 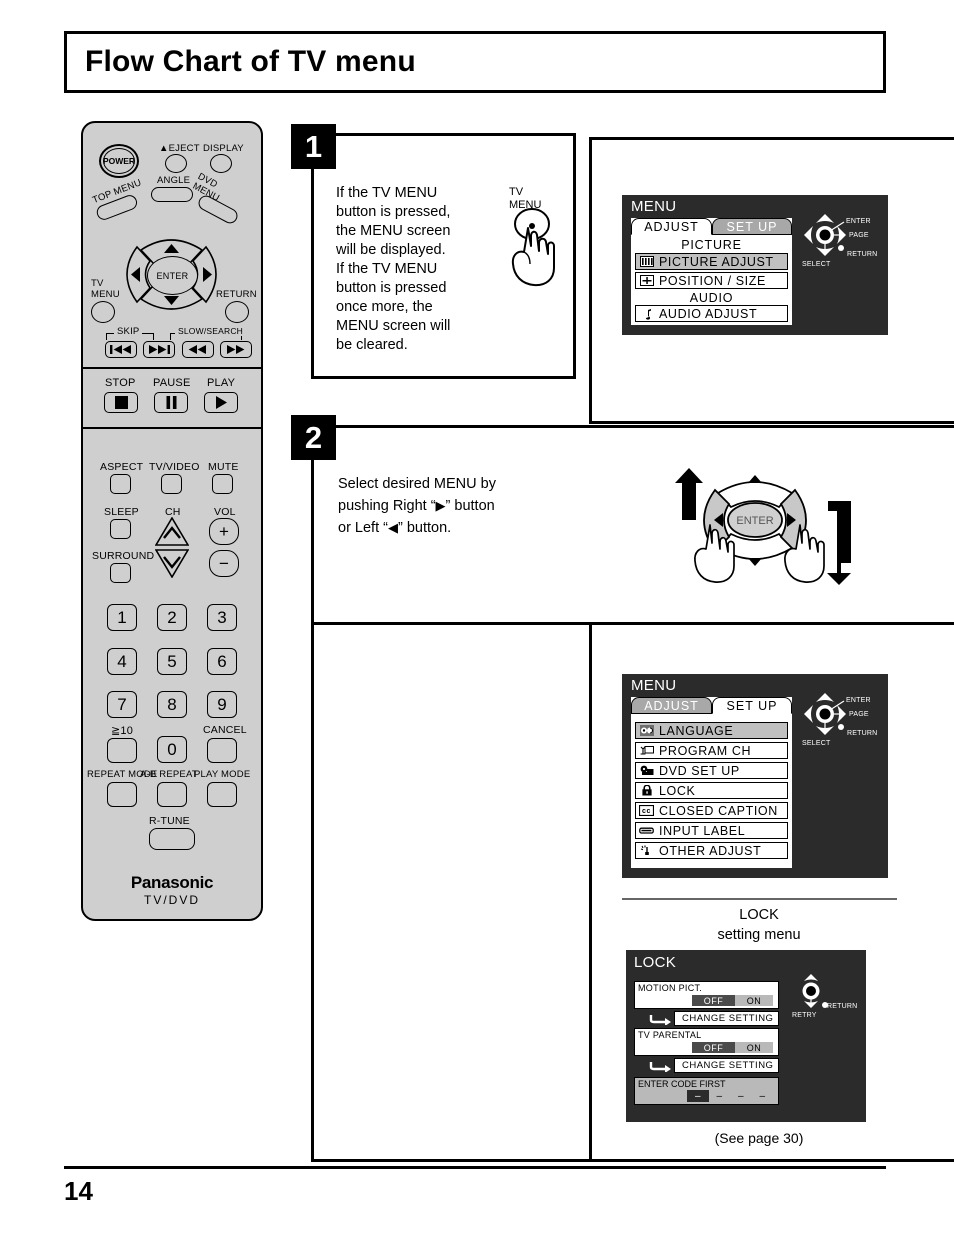 What do you see at coordinates (458, 506) in the screenshot?
I see `step2-line2: pushing Right “▶” button` at bounding box center [458, 506].